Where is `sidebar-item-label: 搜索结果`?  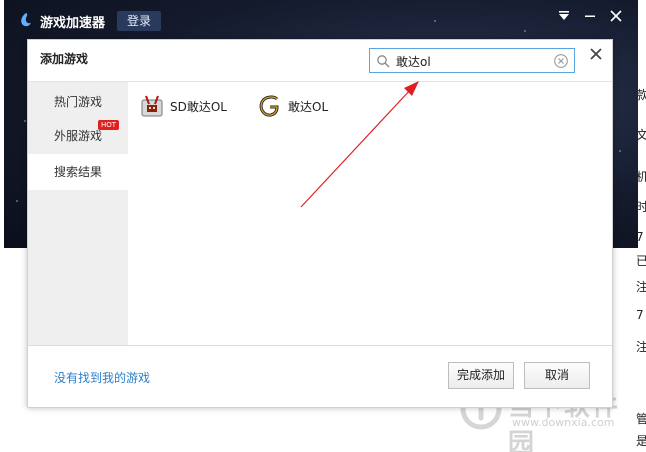
sidebar-item-label: 搜索结果 is located at coordinates (78, 172).